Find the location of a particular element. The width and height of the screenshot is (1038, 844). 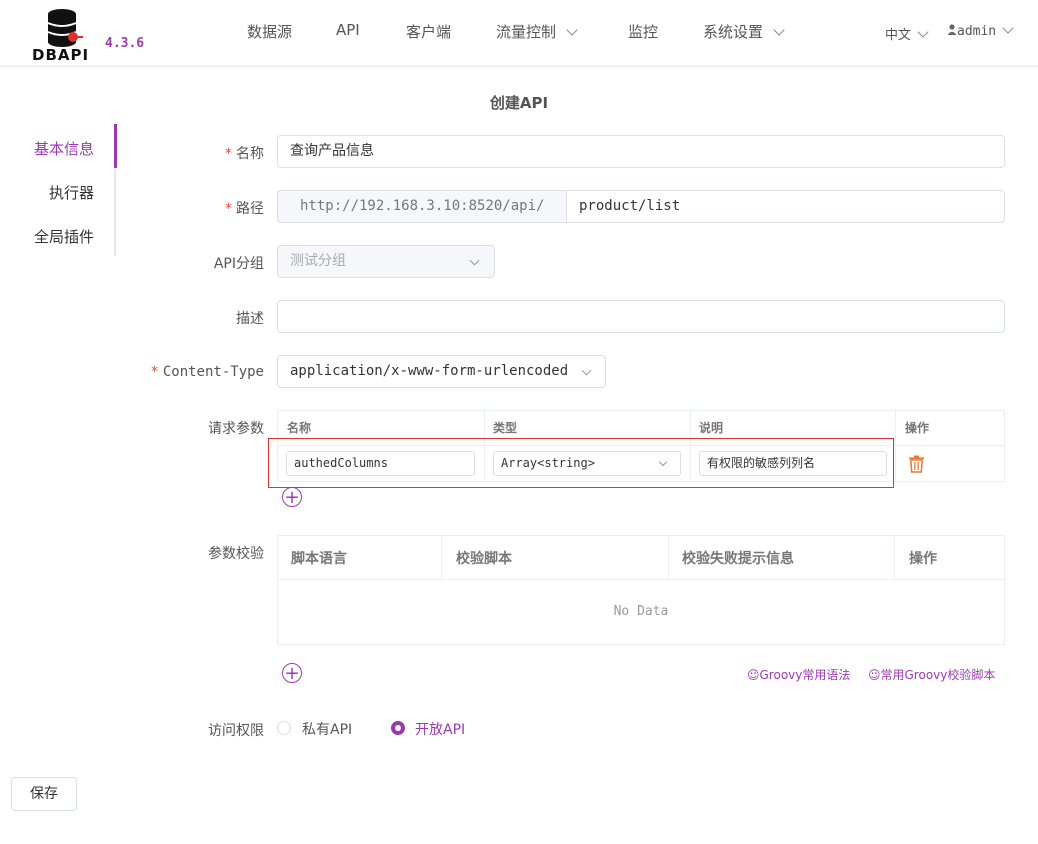

nav-traffic-control: 流量控制 is located at coordinates (537, 31).